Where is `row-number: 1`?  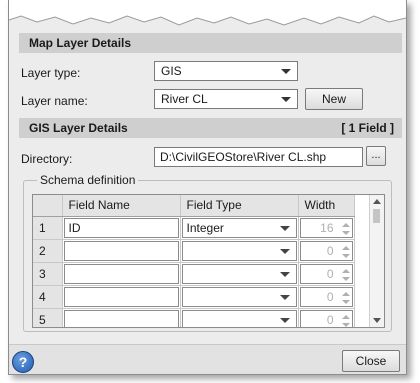
row-number: 1 is located at coordinates (48, 228).